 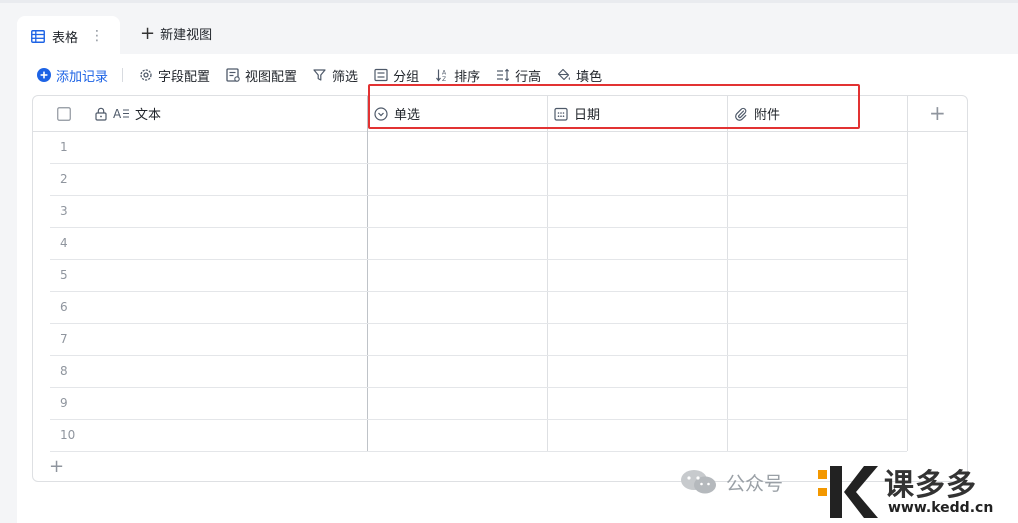 I want to click on wechat-icon, so click(x=698, y=482).